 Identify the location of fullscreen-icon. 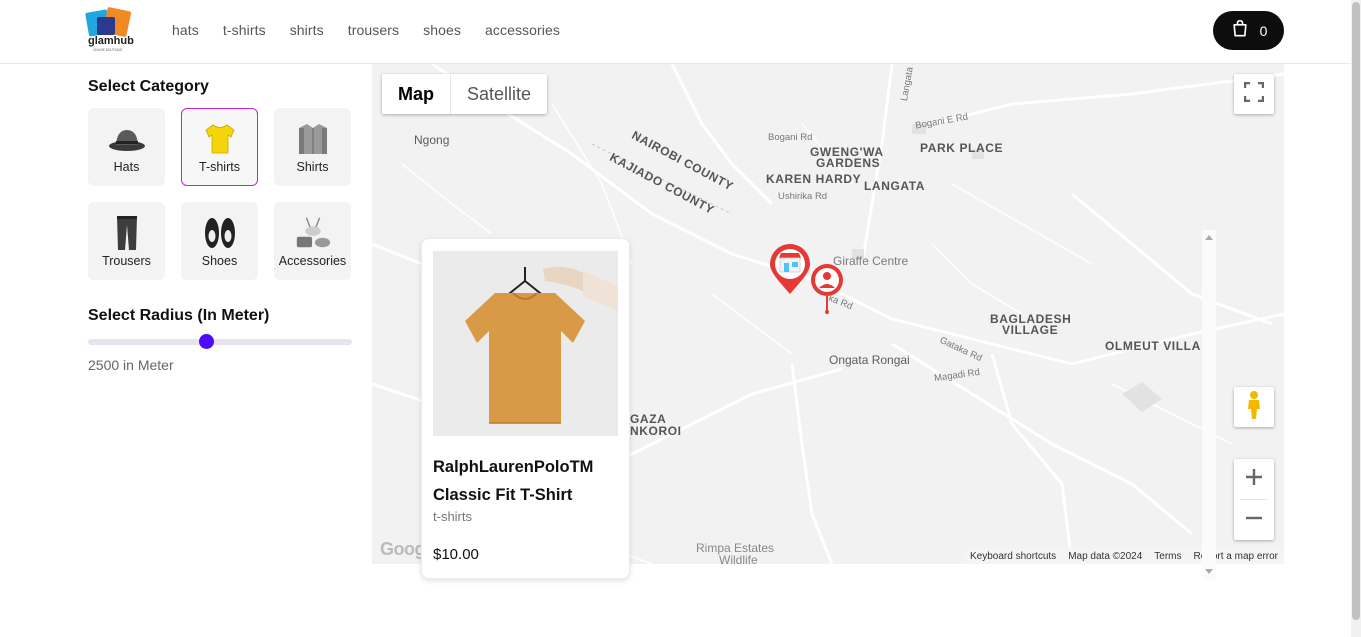
(1254, 94).